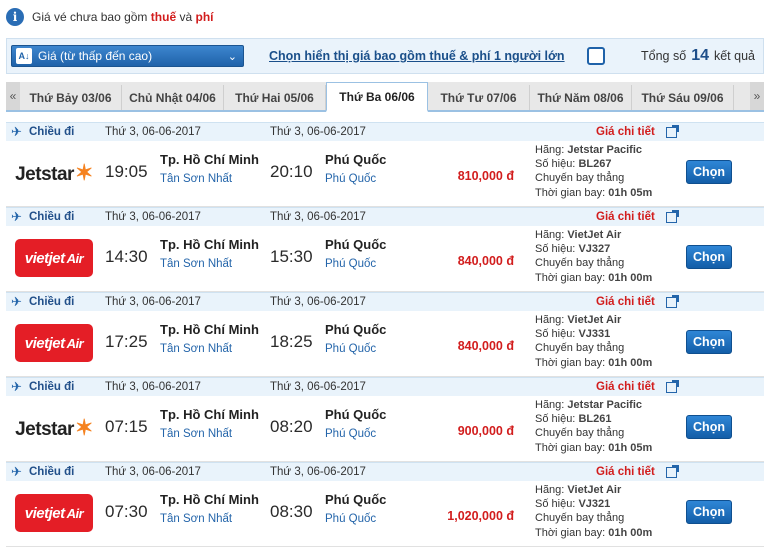 The image size is (768, 549). I want to click on tab-date-0906: Thứ Sáu 09/06, so click(683, 97).